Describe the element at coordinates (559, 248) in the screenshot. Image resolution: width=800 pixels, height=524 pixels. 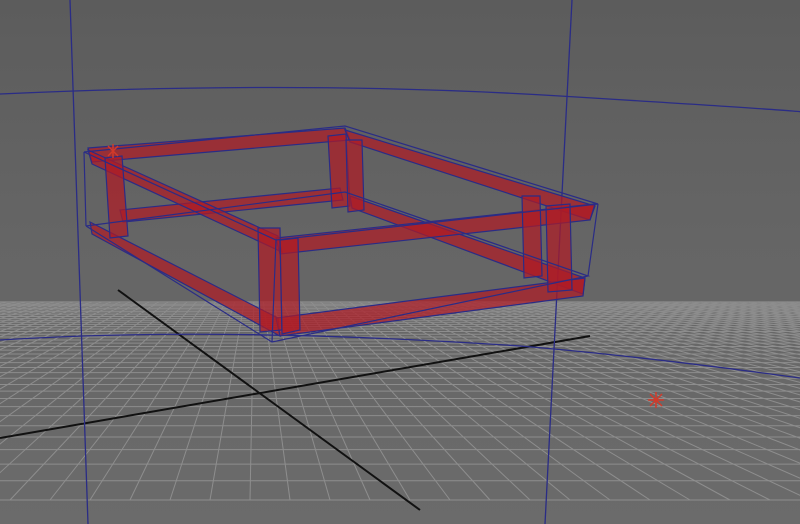
I see `post-front-right-b` at that location.